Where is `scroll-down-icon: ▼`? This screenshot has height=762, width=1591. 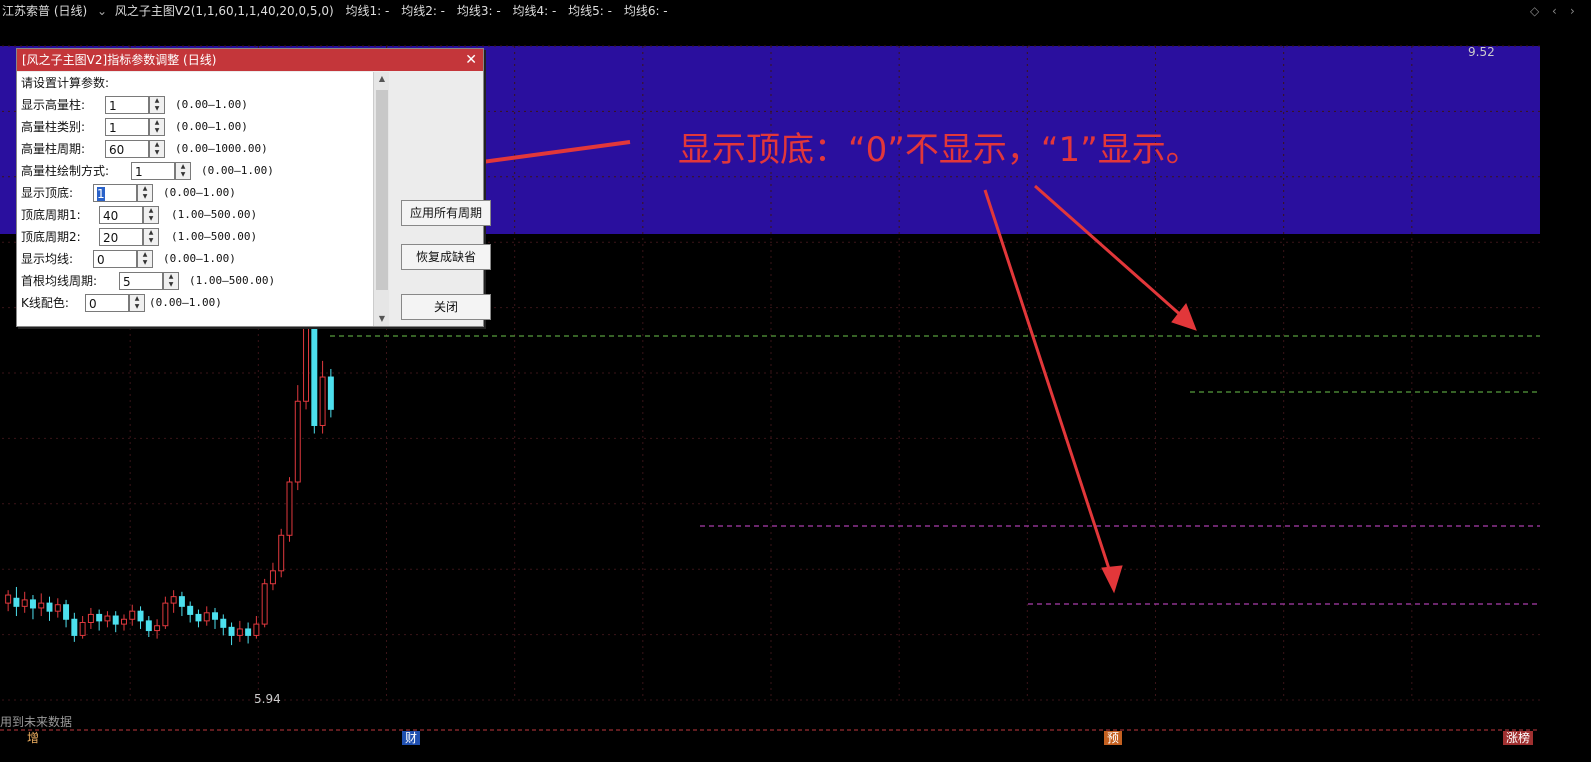
scroll-down-icon: ▼ is located at coordinates (382, 319).